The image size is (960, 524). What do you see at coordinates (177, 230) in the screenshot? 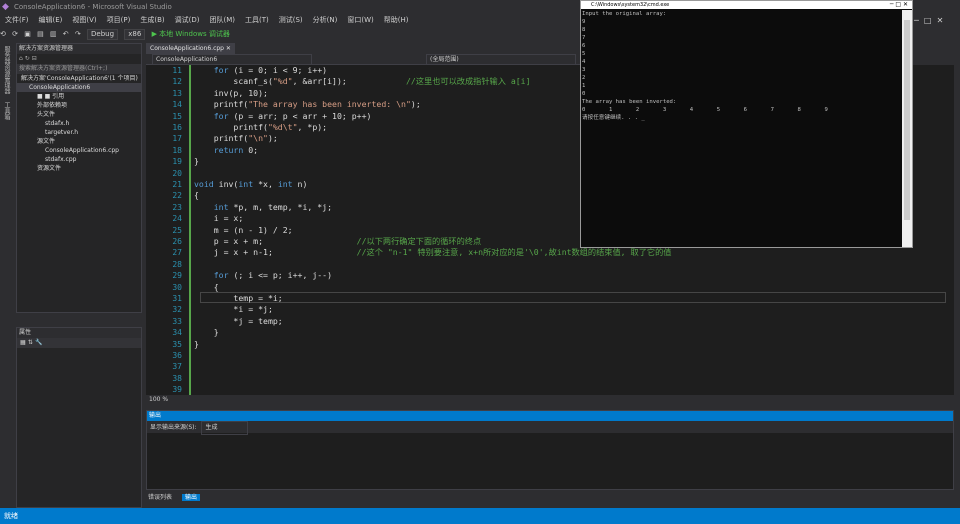
I see `line-number: 25` at bounding box center [177, 230].